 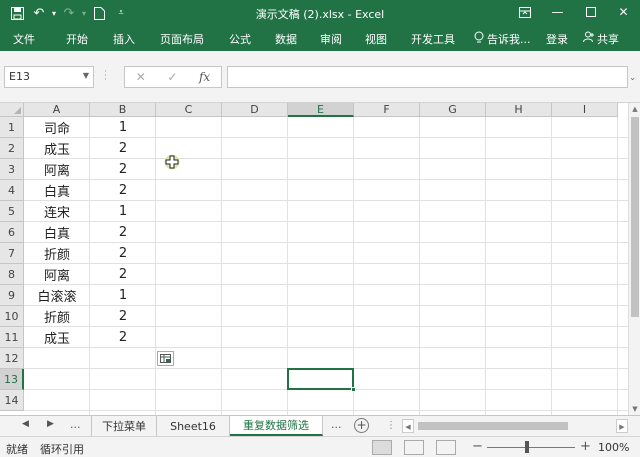 What do you see at coordinates (557, 12) in the screenshot?
I see `minimize-icon: —` at bounding box center [557, 12].